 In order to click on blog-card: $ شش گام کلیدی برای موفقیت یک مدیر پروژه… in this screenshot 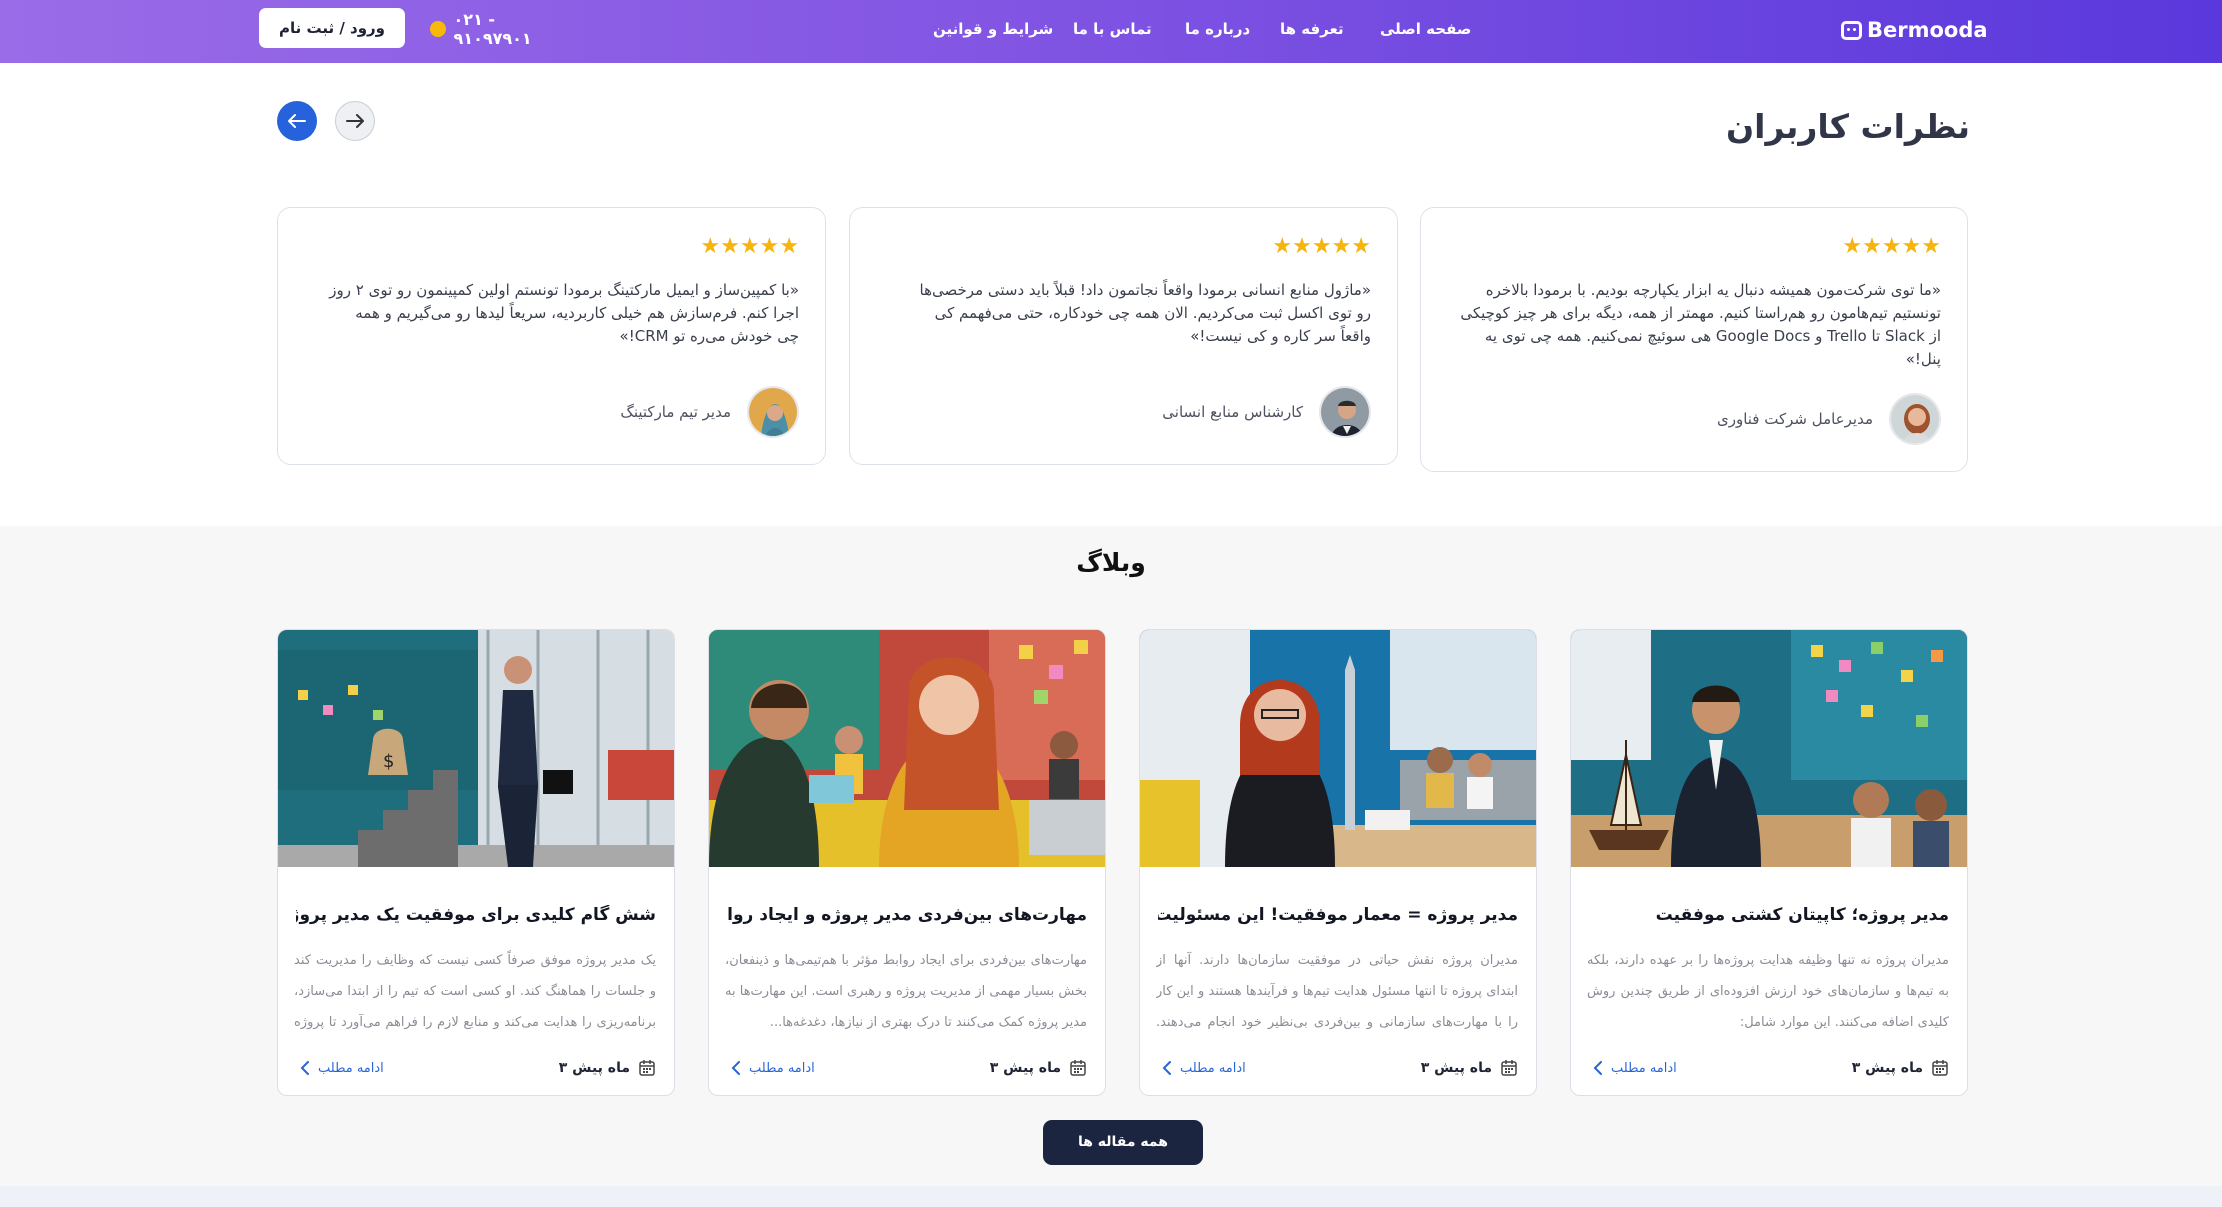, I will do `click(476, 862)`.